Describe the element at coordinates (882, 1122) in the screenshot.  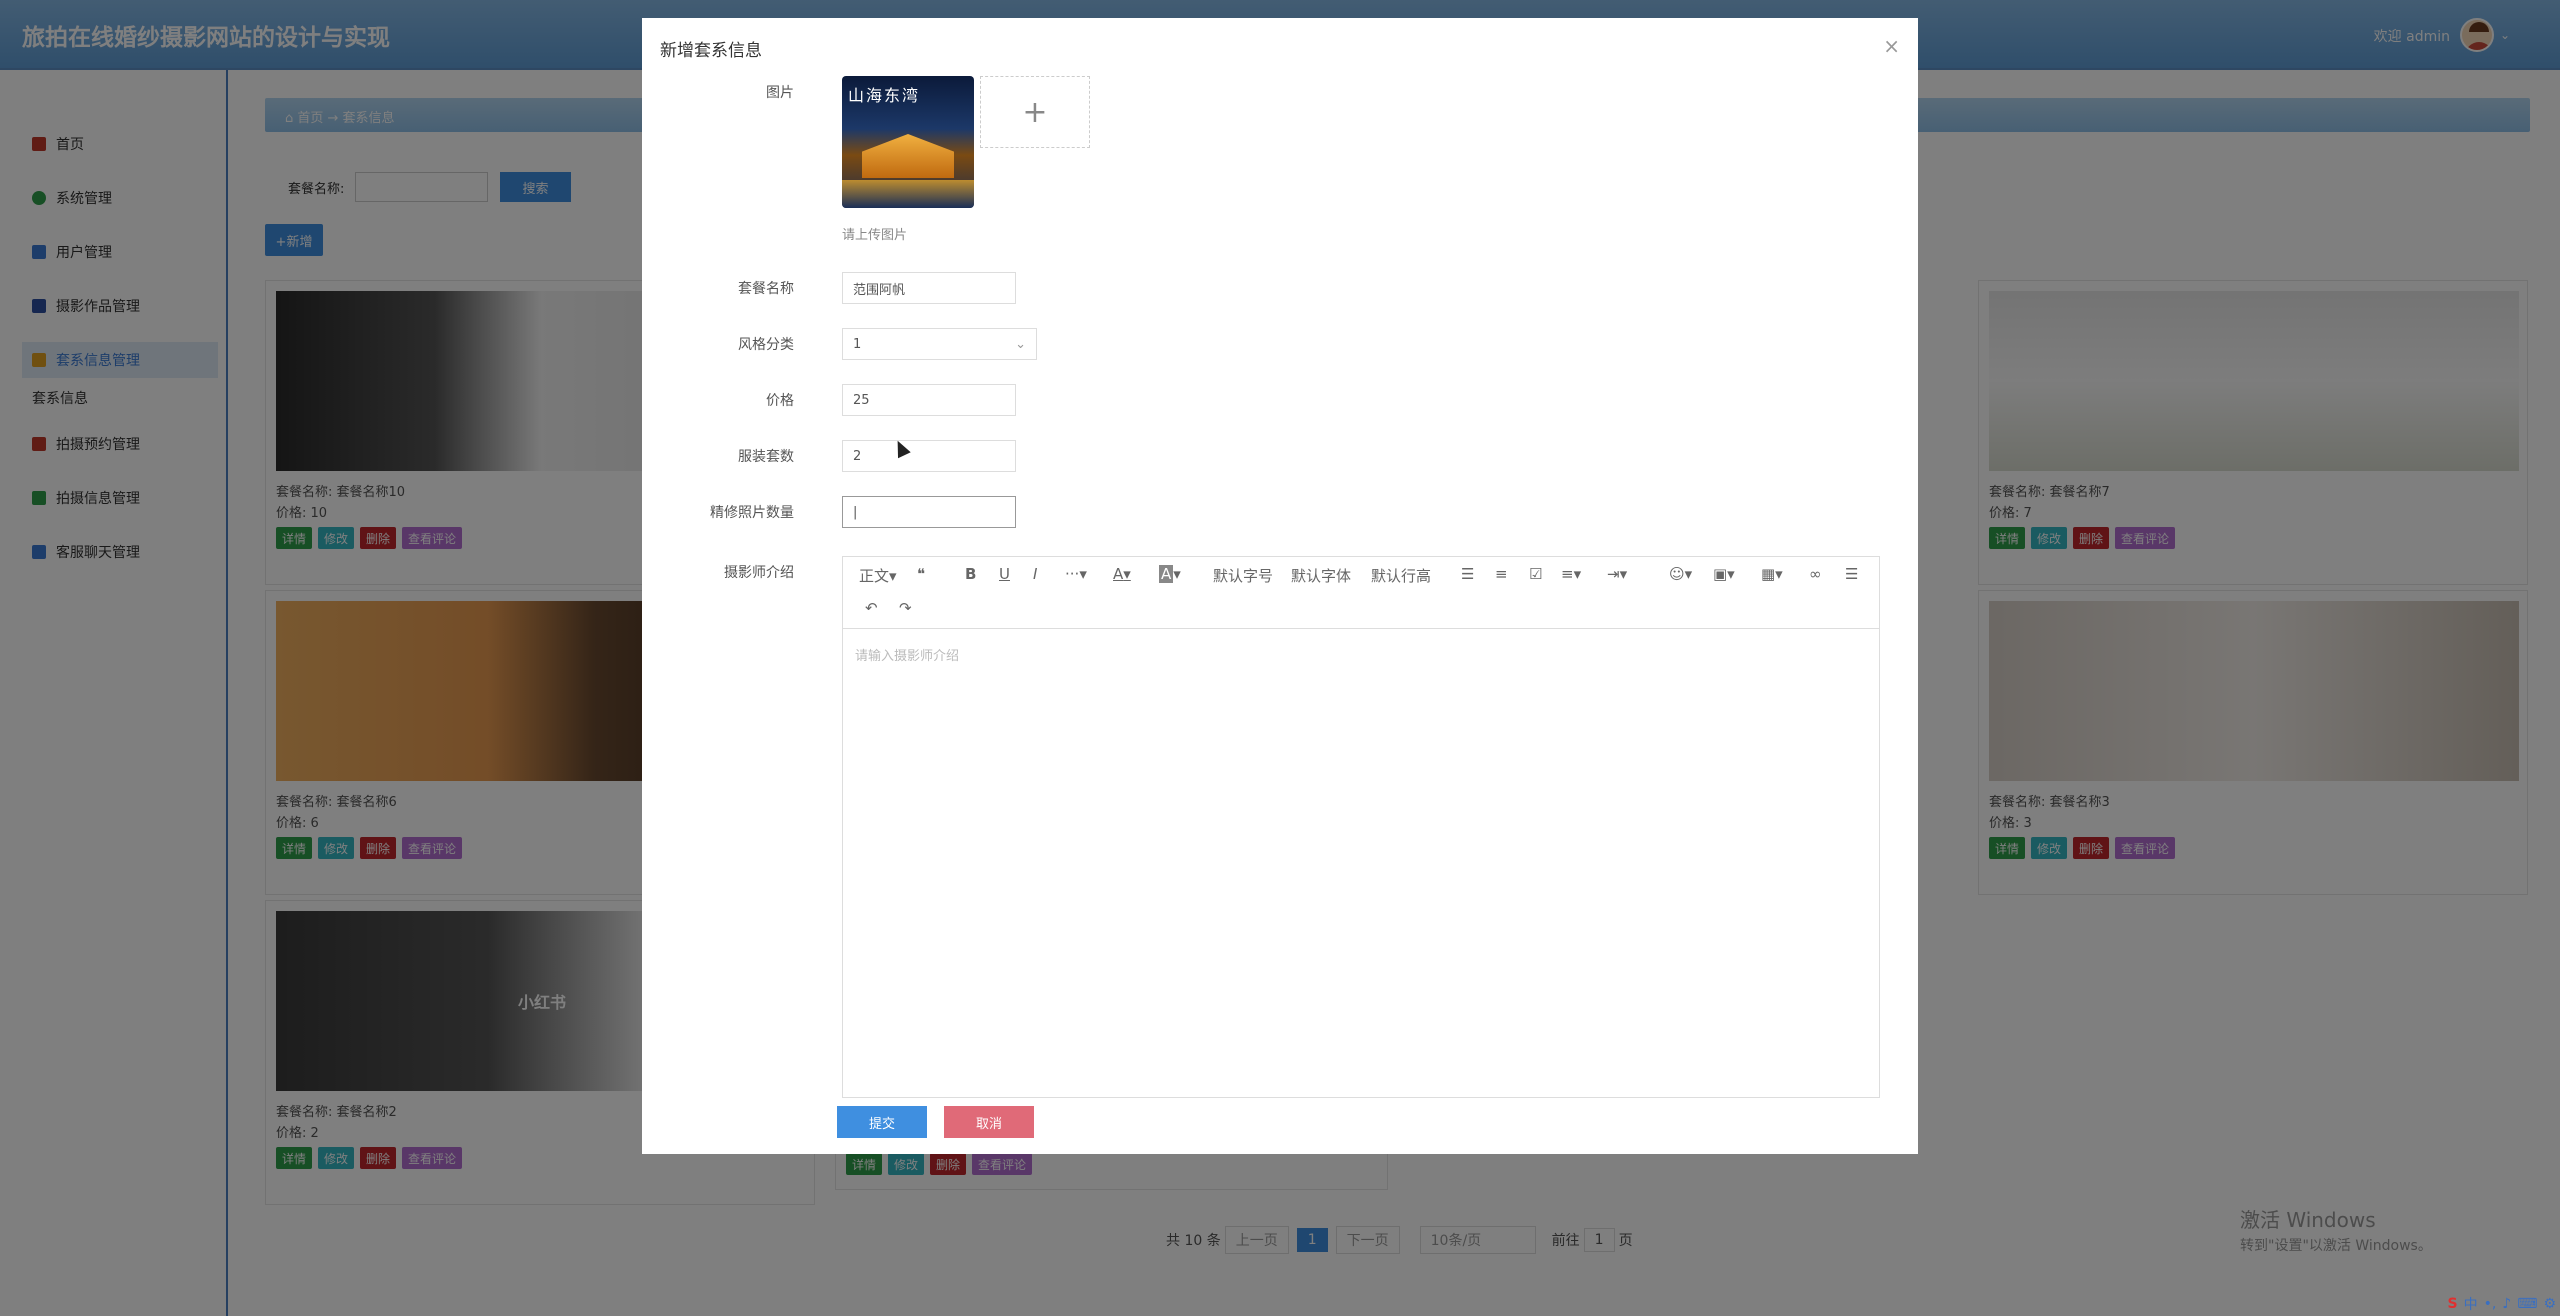
I see `submit-button: 提交` at that location.